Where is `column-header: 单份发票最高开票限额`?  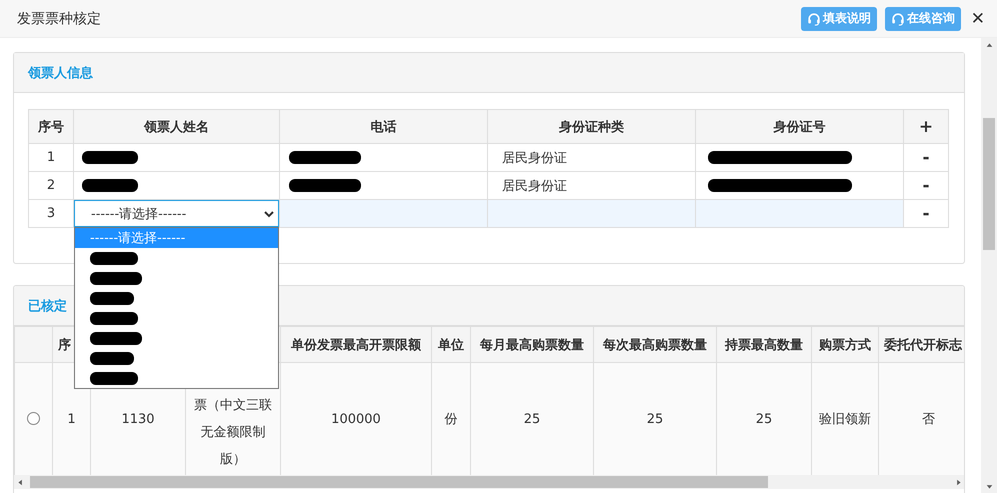
column-header: 单份发票最高开票限额 is located at coordinates (356, 345).